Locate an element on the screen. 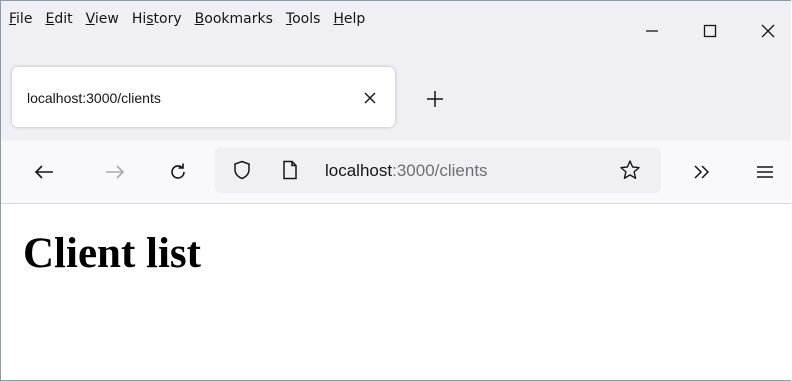  hamburger-icon is located at coordinates (765, 172).